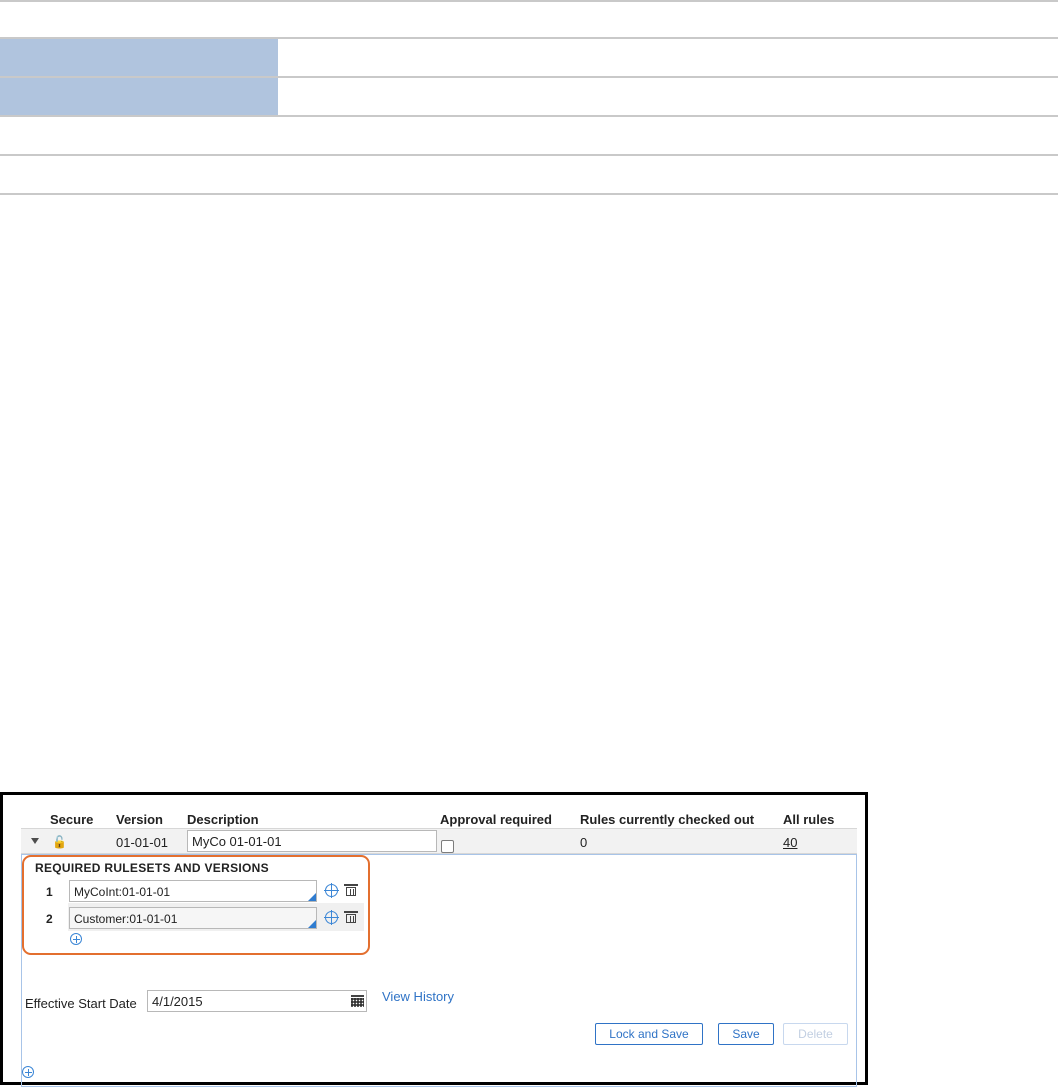 The width and height of the screenshot is (1058, 1089). Describe the element at coordinates (193, 891) in the screenshot. I see `ruleset-field: MyCoInt:01-01-01` at that location.